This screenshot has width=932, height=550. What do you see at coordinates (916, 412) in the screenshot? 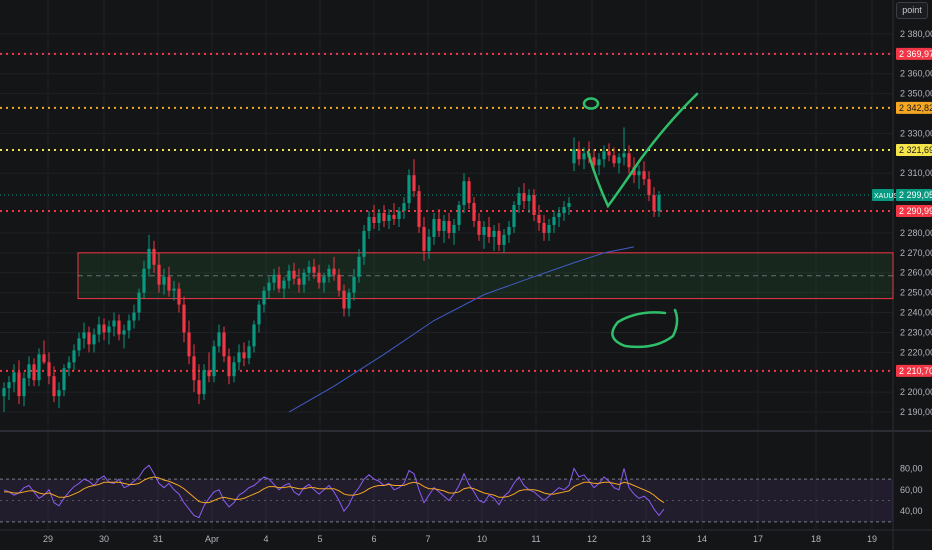
I see `price-tick-label-14: 2 190,00` at bounding box center [916, 412].